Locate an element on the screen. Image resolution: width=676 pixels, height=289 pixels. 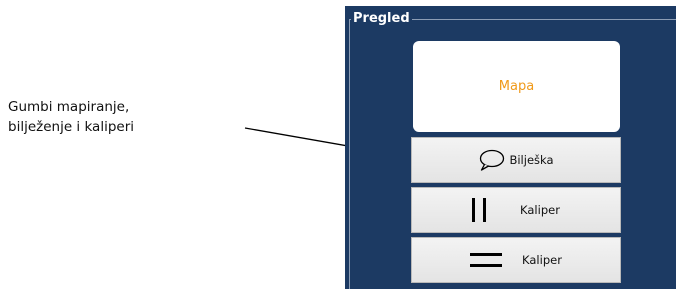
horizontal-caliper-icon is located at coordinates (486, 260).